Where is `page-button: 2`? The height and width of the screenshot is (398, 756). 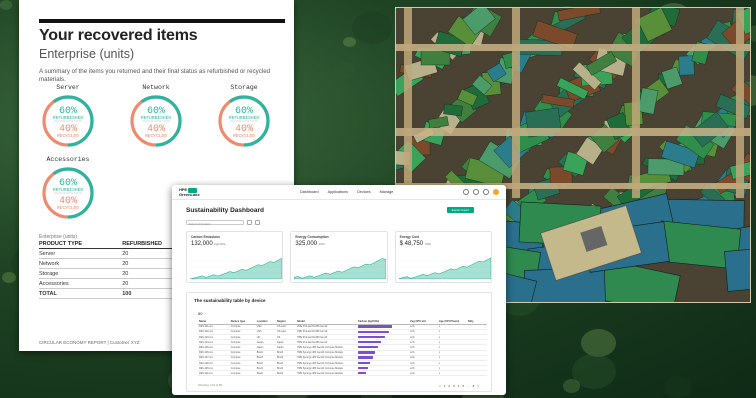
page-button: 2 is located at coordinates (449, 386).